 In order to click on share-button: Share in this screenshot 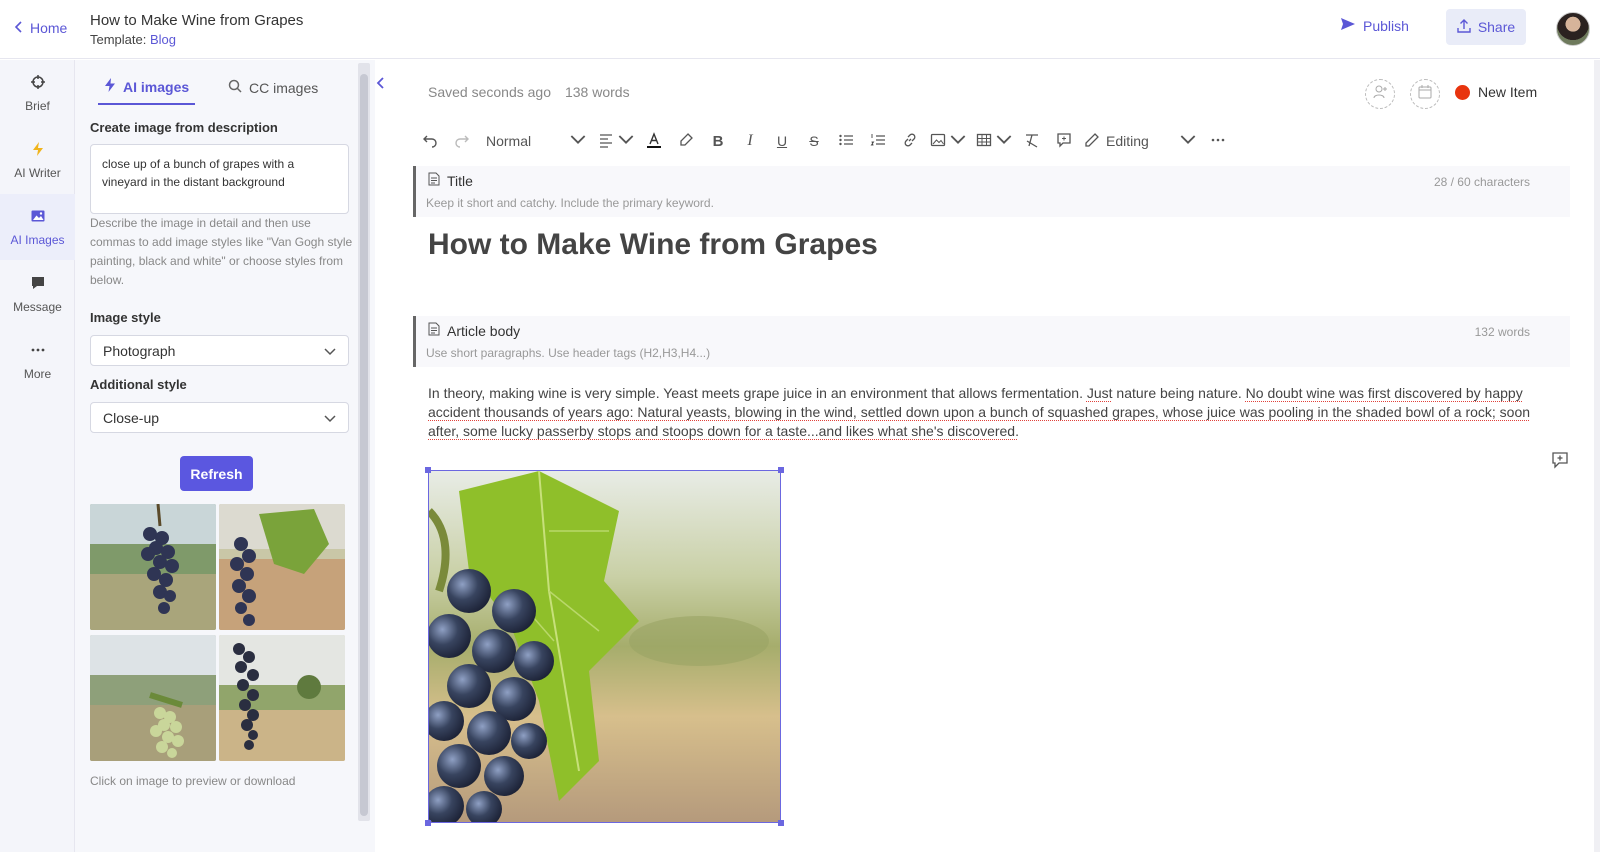, I will do `click(1486, 27)`.